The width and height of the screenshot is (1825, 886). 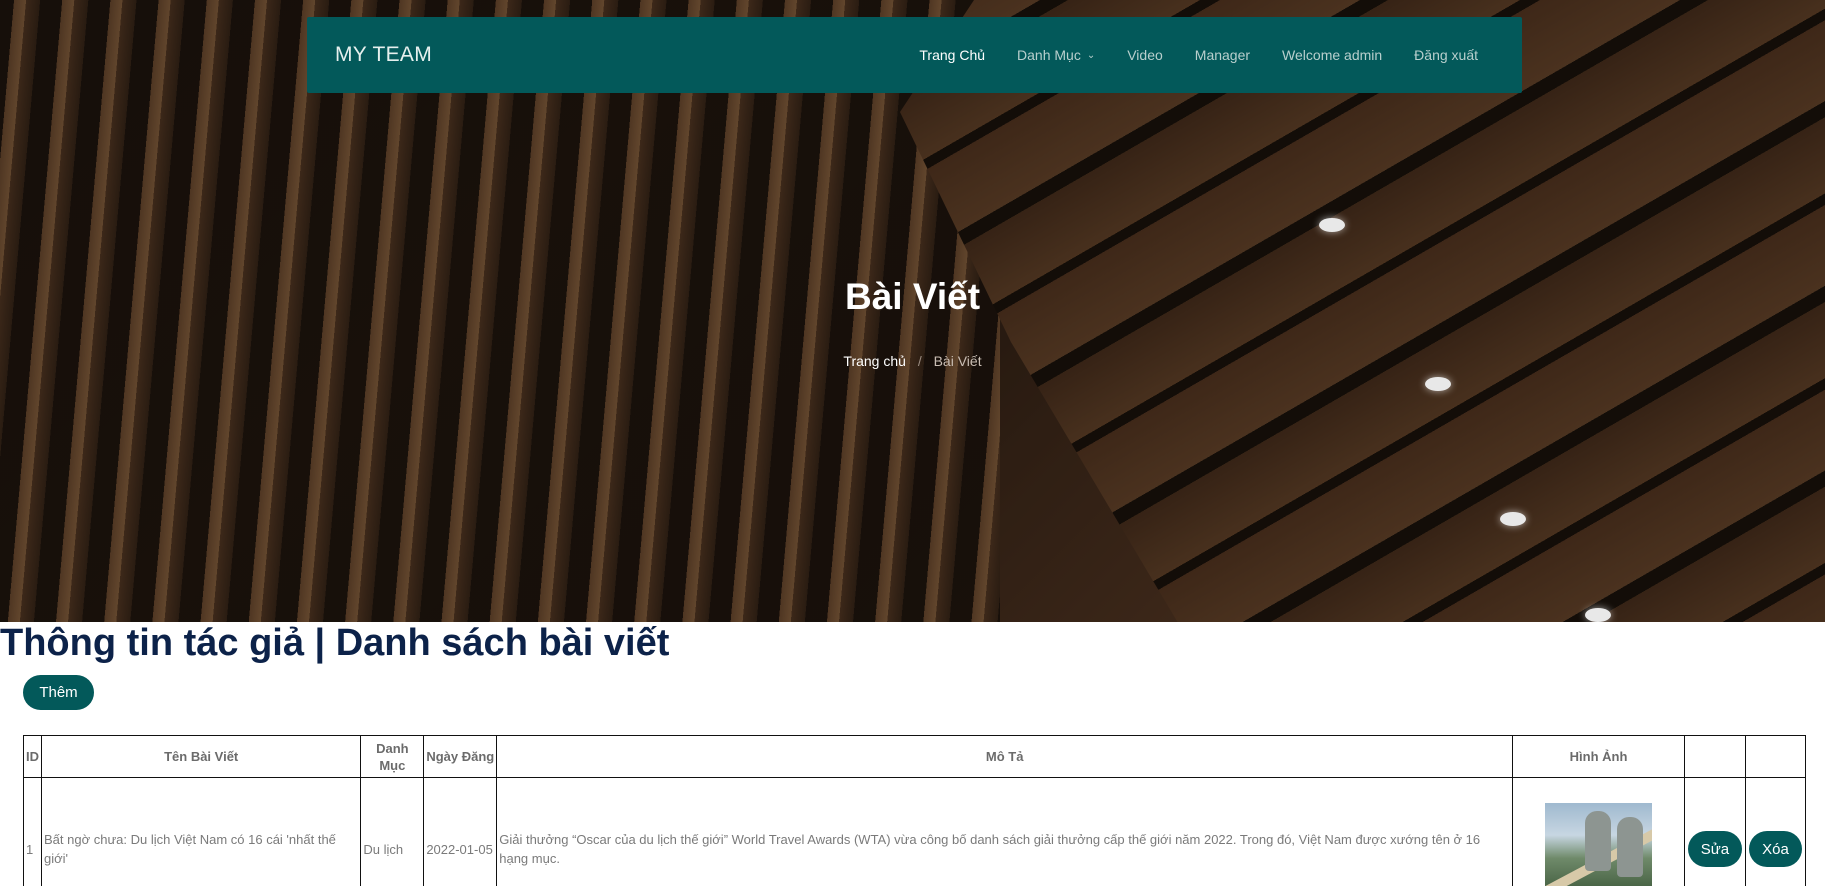 I want to click on cell-edit: Sửa, so click(x=1714, y=831).